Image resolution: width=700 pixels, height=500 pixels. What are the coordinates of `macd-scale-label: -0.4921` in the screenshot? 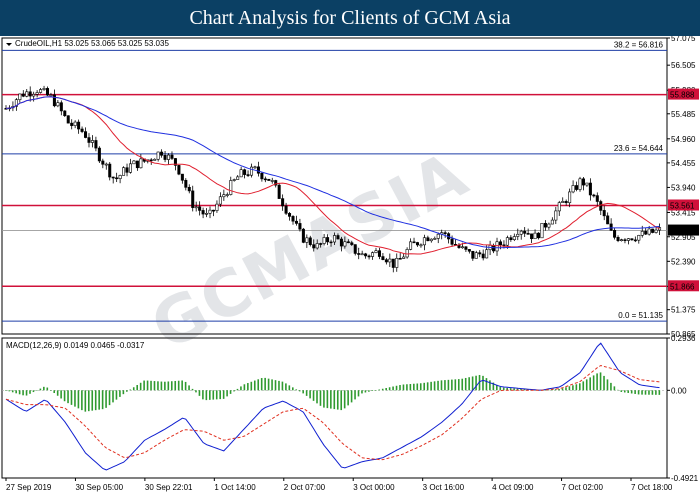 It's located at (685, 478).